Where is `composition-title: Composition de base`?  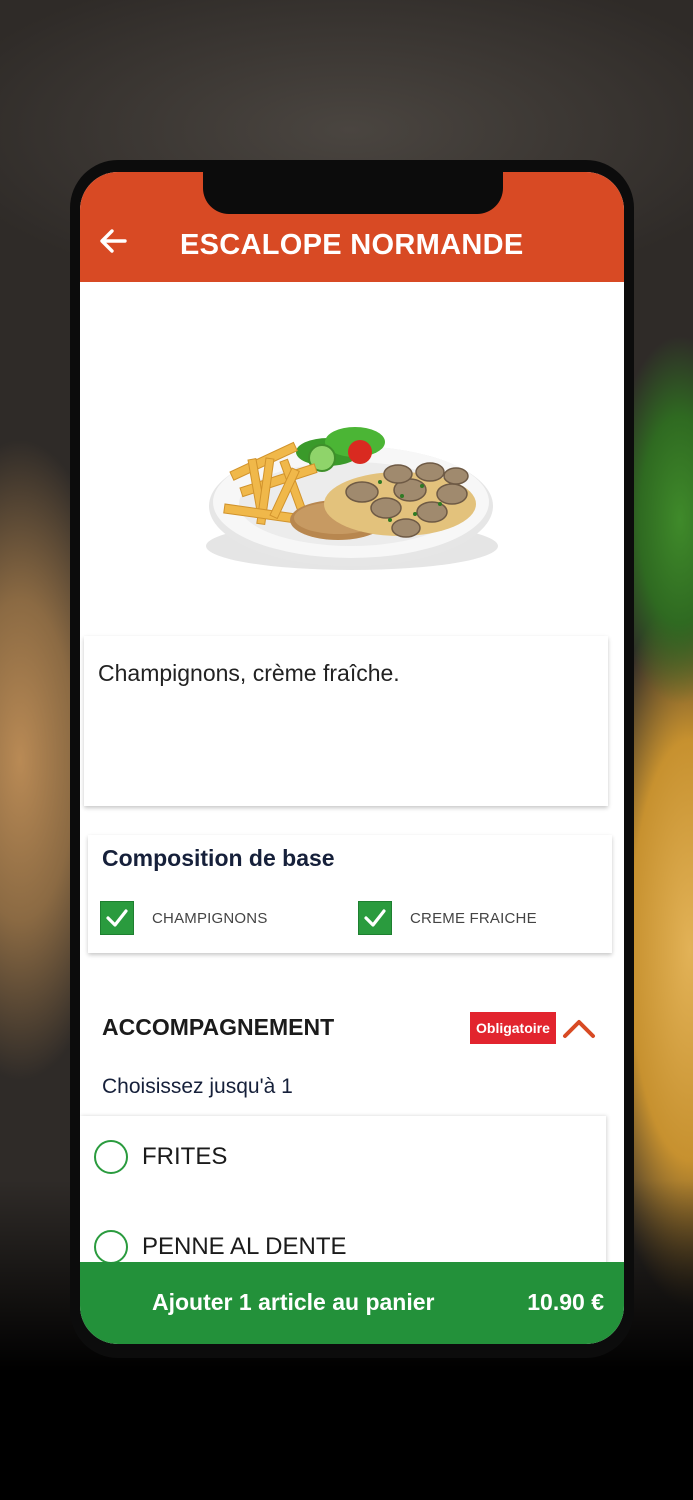
composition-title: Composition de base is located at coordinates (218, 858).